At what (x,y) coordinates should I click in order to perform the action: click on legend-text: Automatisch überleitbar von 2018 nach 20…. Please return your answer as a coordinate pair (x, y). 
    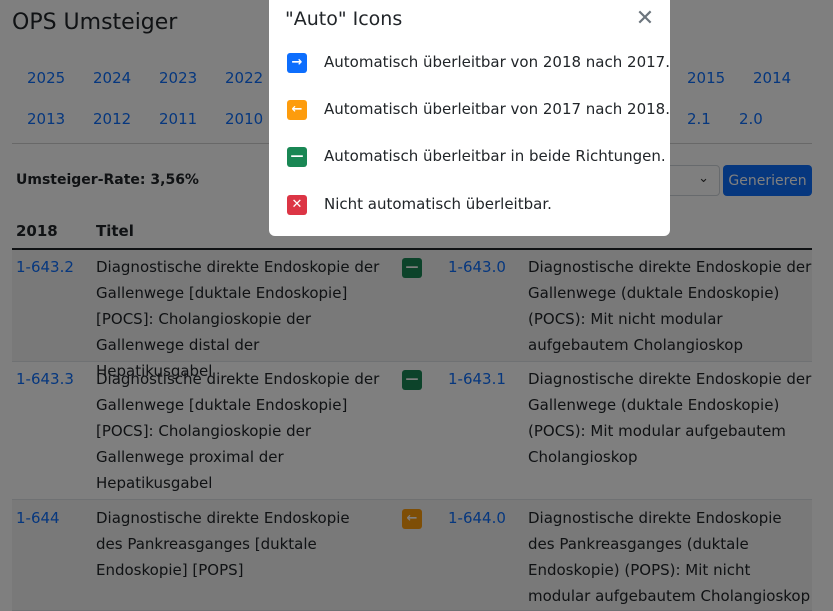
    Looking at the image, I should click on (497, 62).